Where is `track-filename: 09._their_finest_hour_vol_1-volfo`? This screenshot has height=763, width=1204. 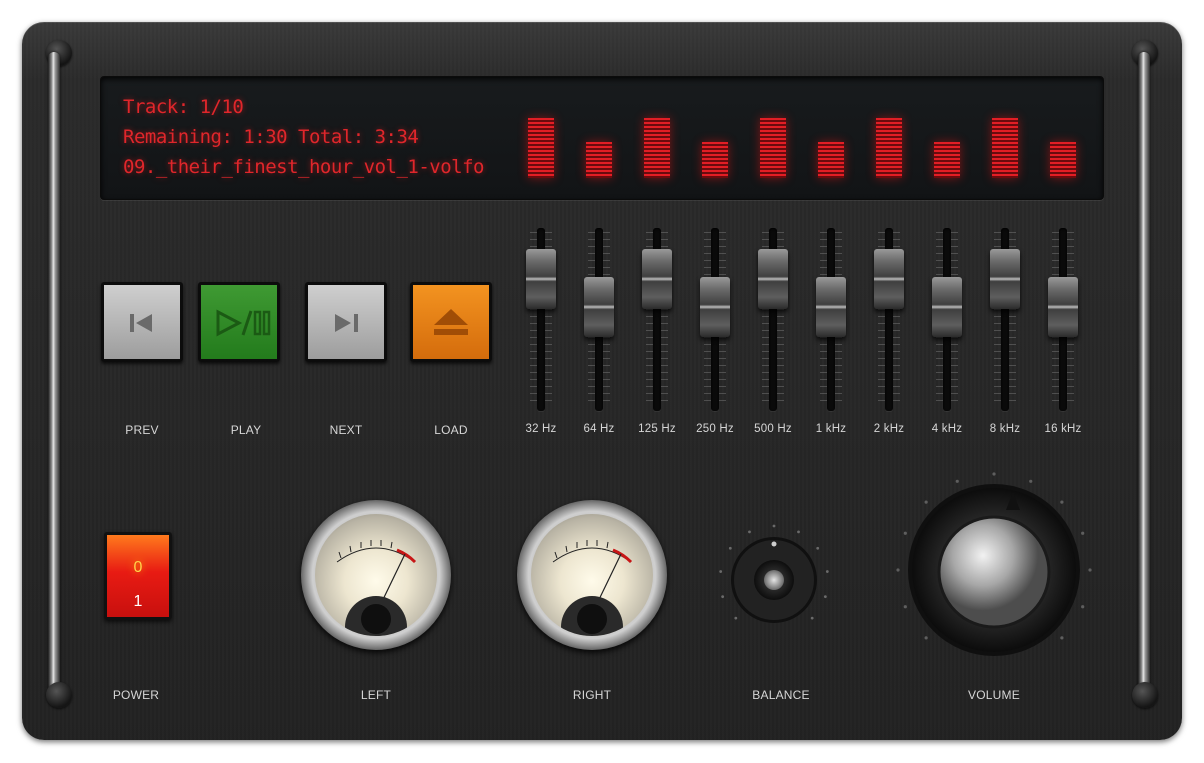
track-filename: 09._their_finest_hour_vol_1-volfo is located at coordinates (304, 167).